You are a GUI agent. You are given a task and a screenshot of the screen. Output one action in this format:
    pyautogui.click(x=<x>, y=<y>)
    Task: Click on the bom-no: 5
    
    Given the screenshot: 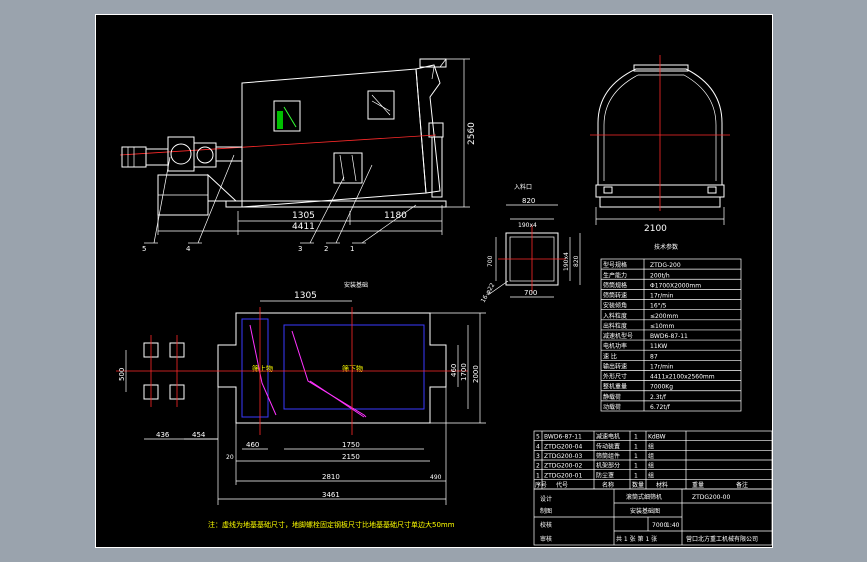 What is the action you would take?
    pyautogui.click(x=538, y=437)
    